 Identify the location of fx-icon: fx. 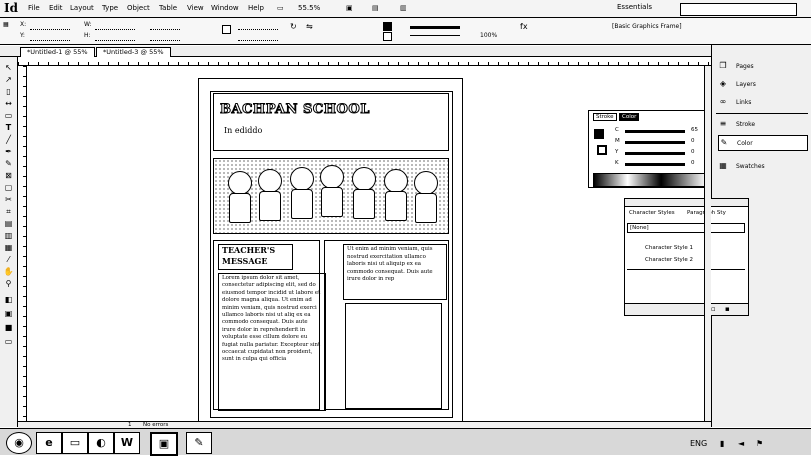
(524, 26).